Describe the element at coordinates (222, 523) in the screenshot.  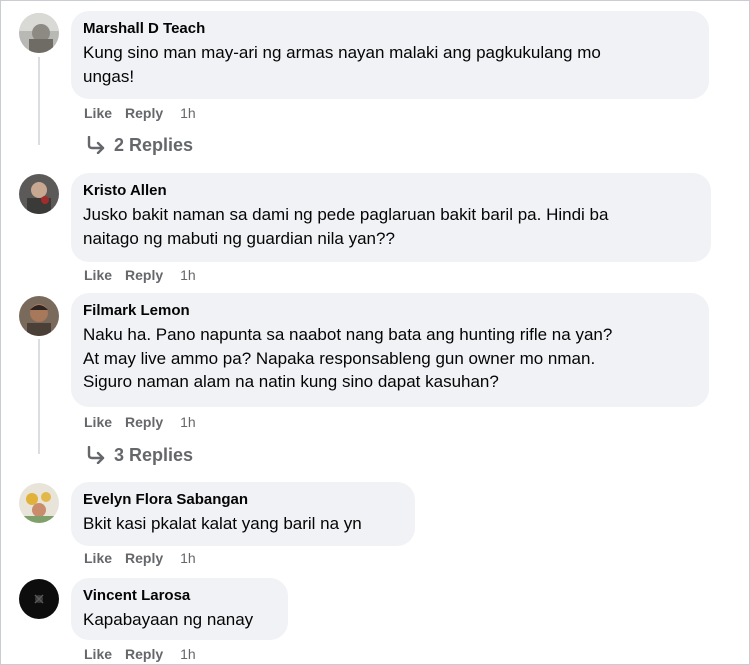
I see `comment-text: Bkit kasi pkalat kalat yang baril na yn` at that location.